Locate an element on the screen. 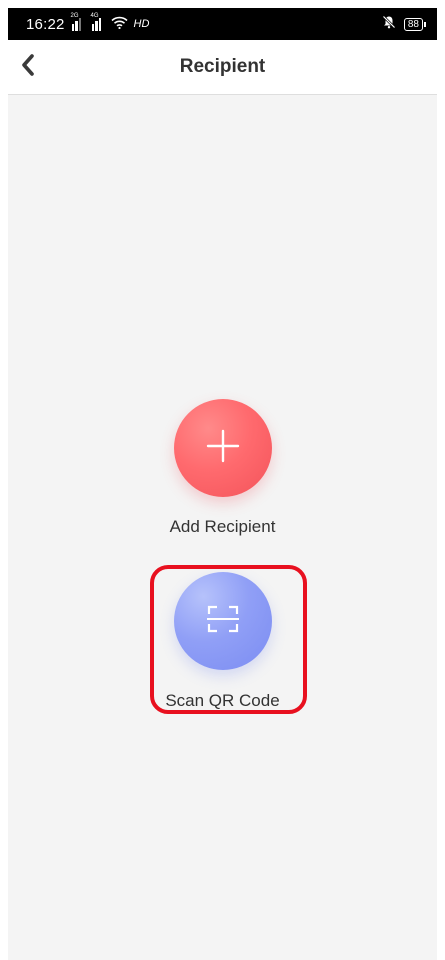 This screenshot has width=445, height=960. add-recipient-label: Add Recipient is located at coordinates (223, 527).